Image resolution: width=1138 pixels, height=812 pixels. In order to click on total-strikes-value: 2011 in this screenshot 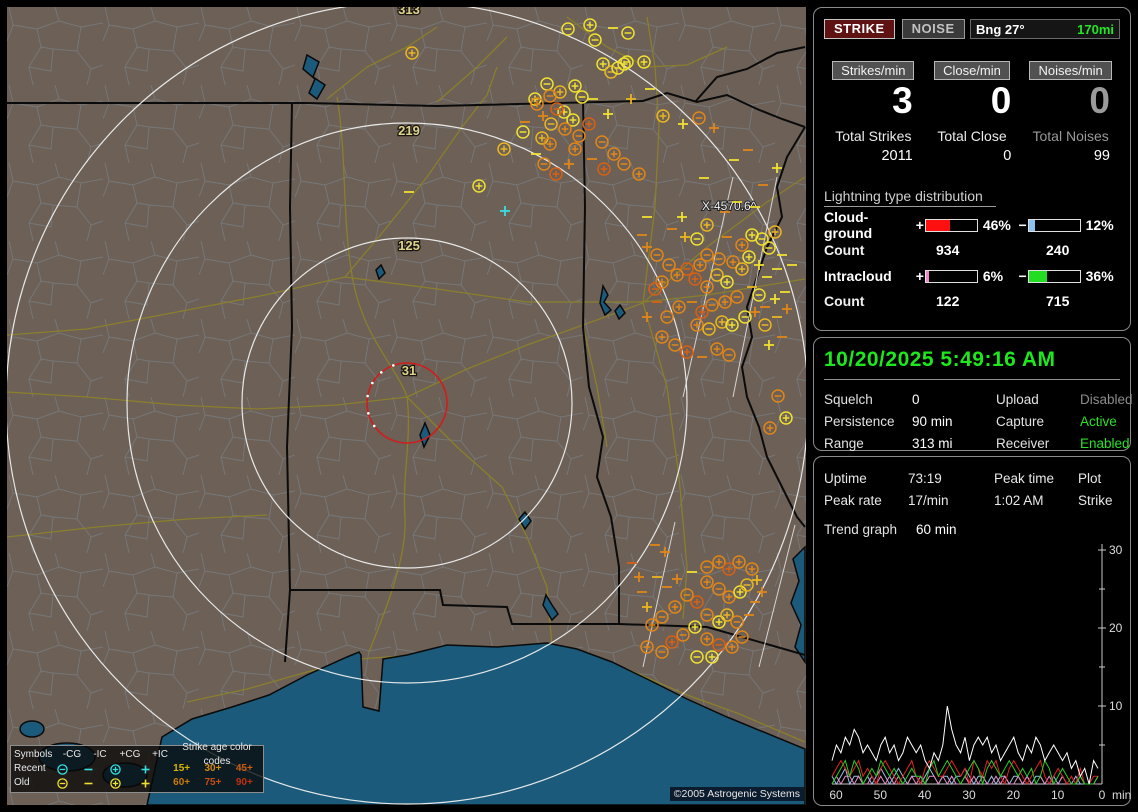, I will do `click(897, 155)`.